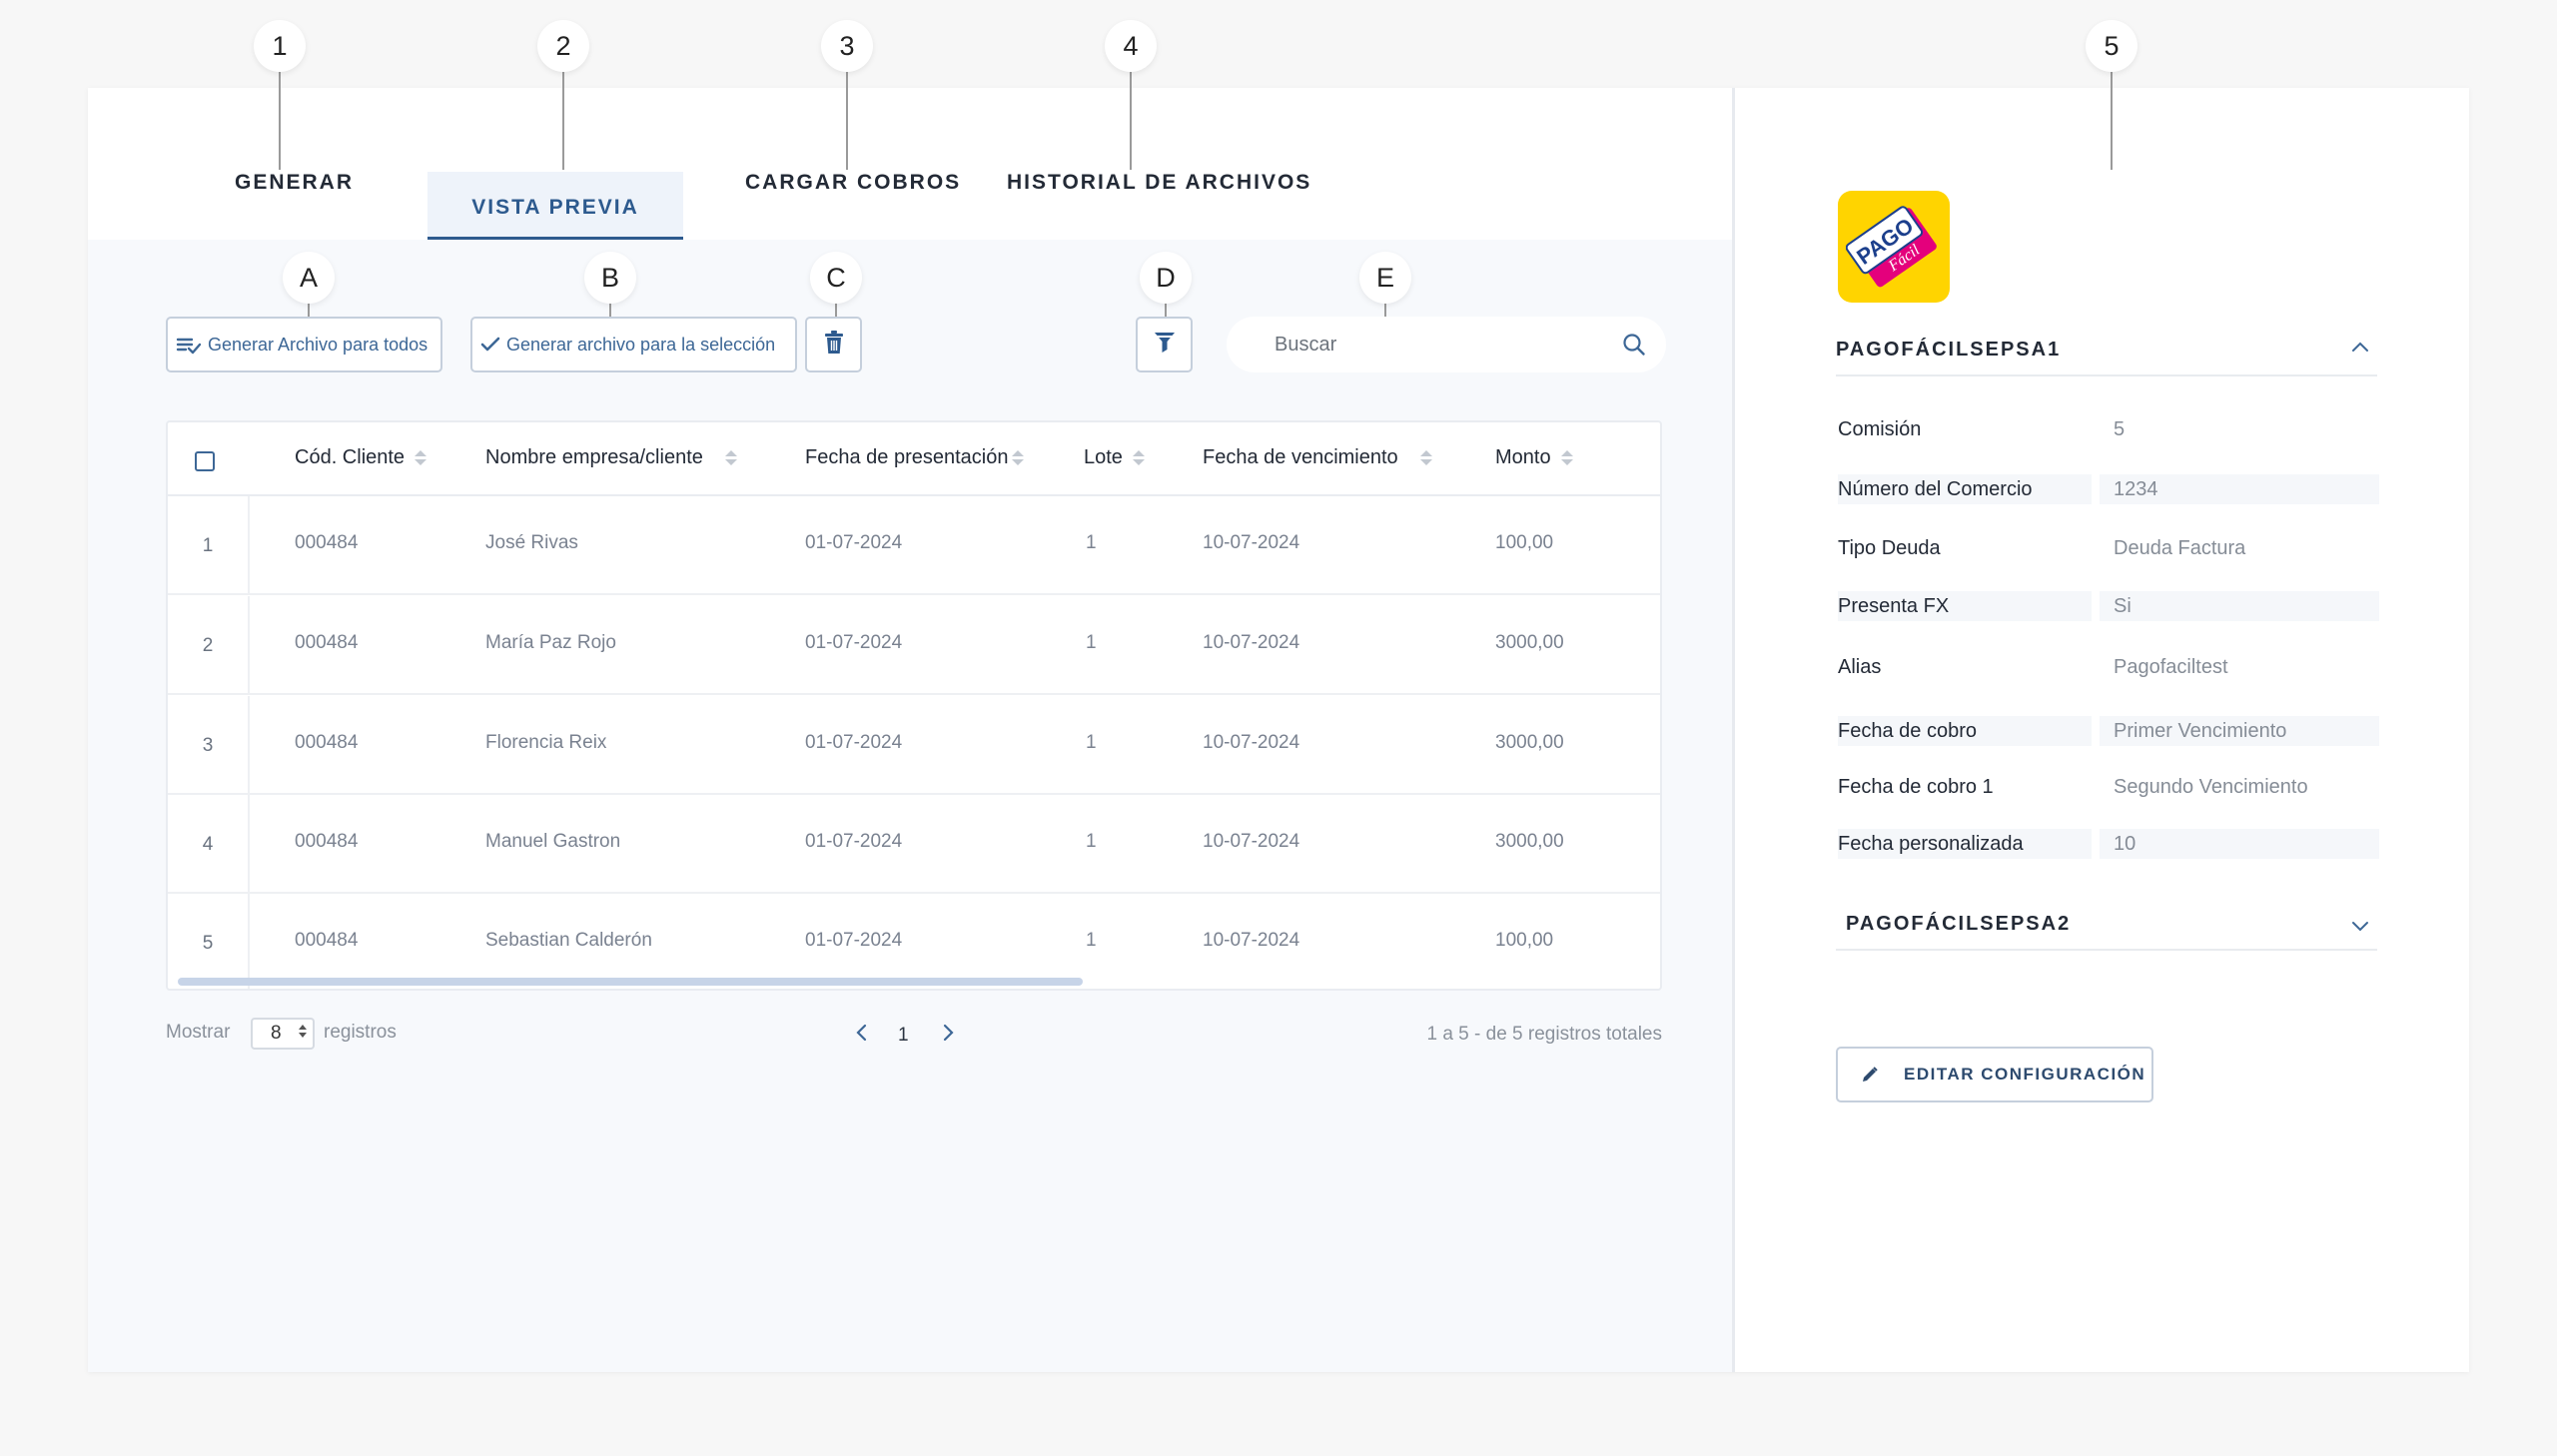  Describe the element at coordinates (915, 457) in the screenshot. I see `header-fecha-presentacion: Fecha de presentación` at that location.